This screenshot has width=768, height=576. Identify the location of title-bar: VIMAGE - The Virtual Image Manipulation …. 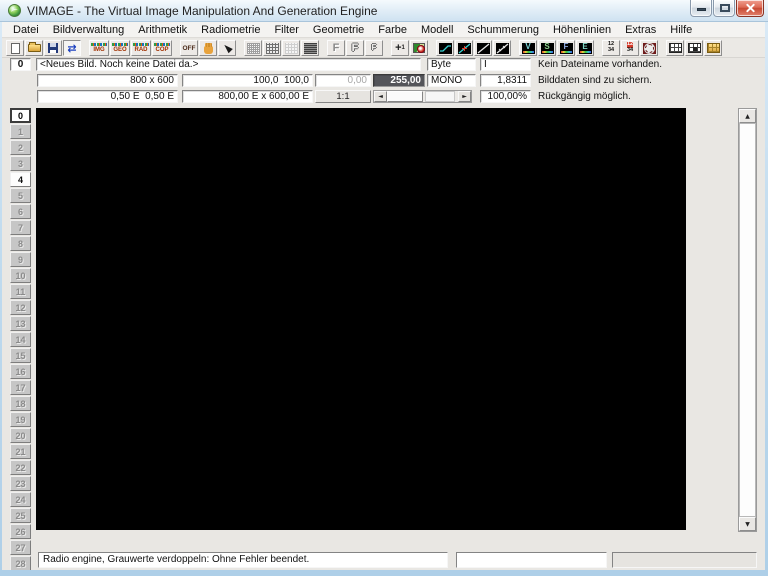
(384, 11).